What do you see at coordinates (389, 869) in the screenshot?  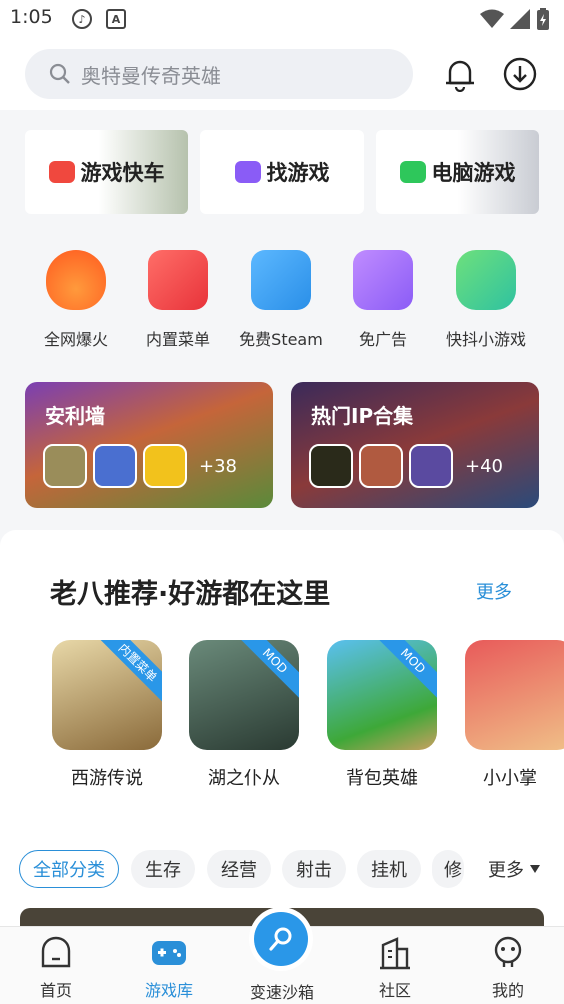 I see `category-chip: 挂机` at bounding box center [389, 869].